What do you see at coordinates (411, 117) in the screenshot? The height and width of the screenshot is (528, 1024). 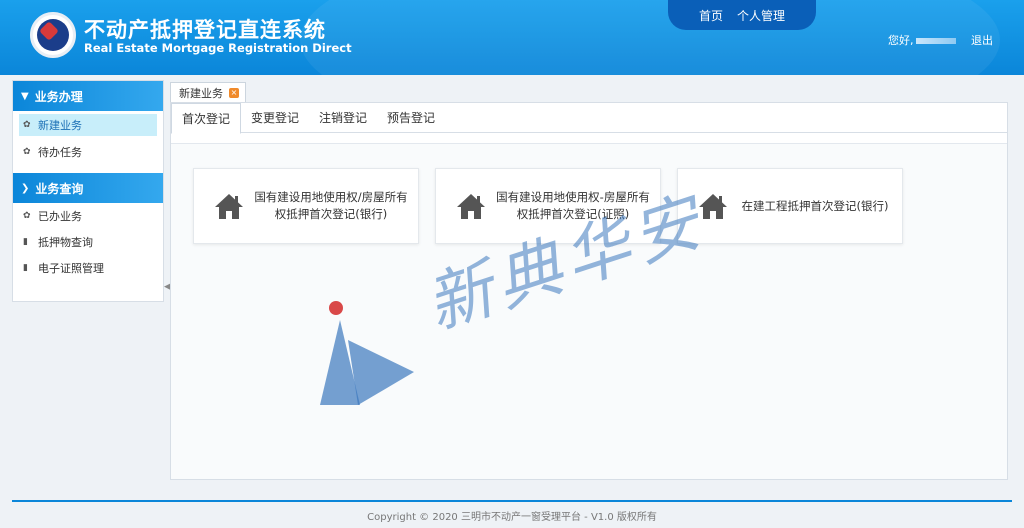 I see `subtab-advance-registration: 预告登记` at bounding box center [411, 117].